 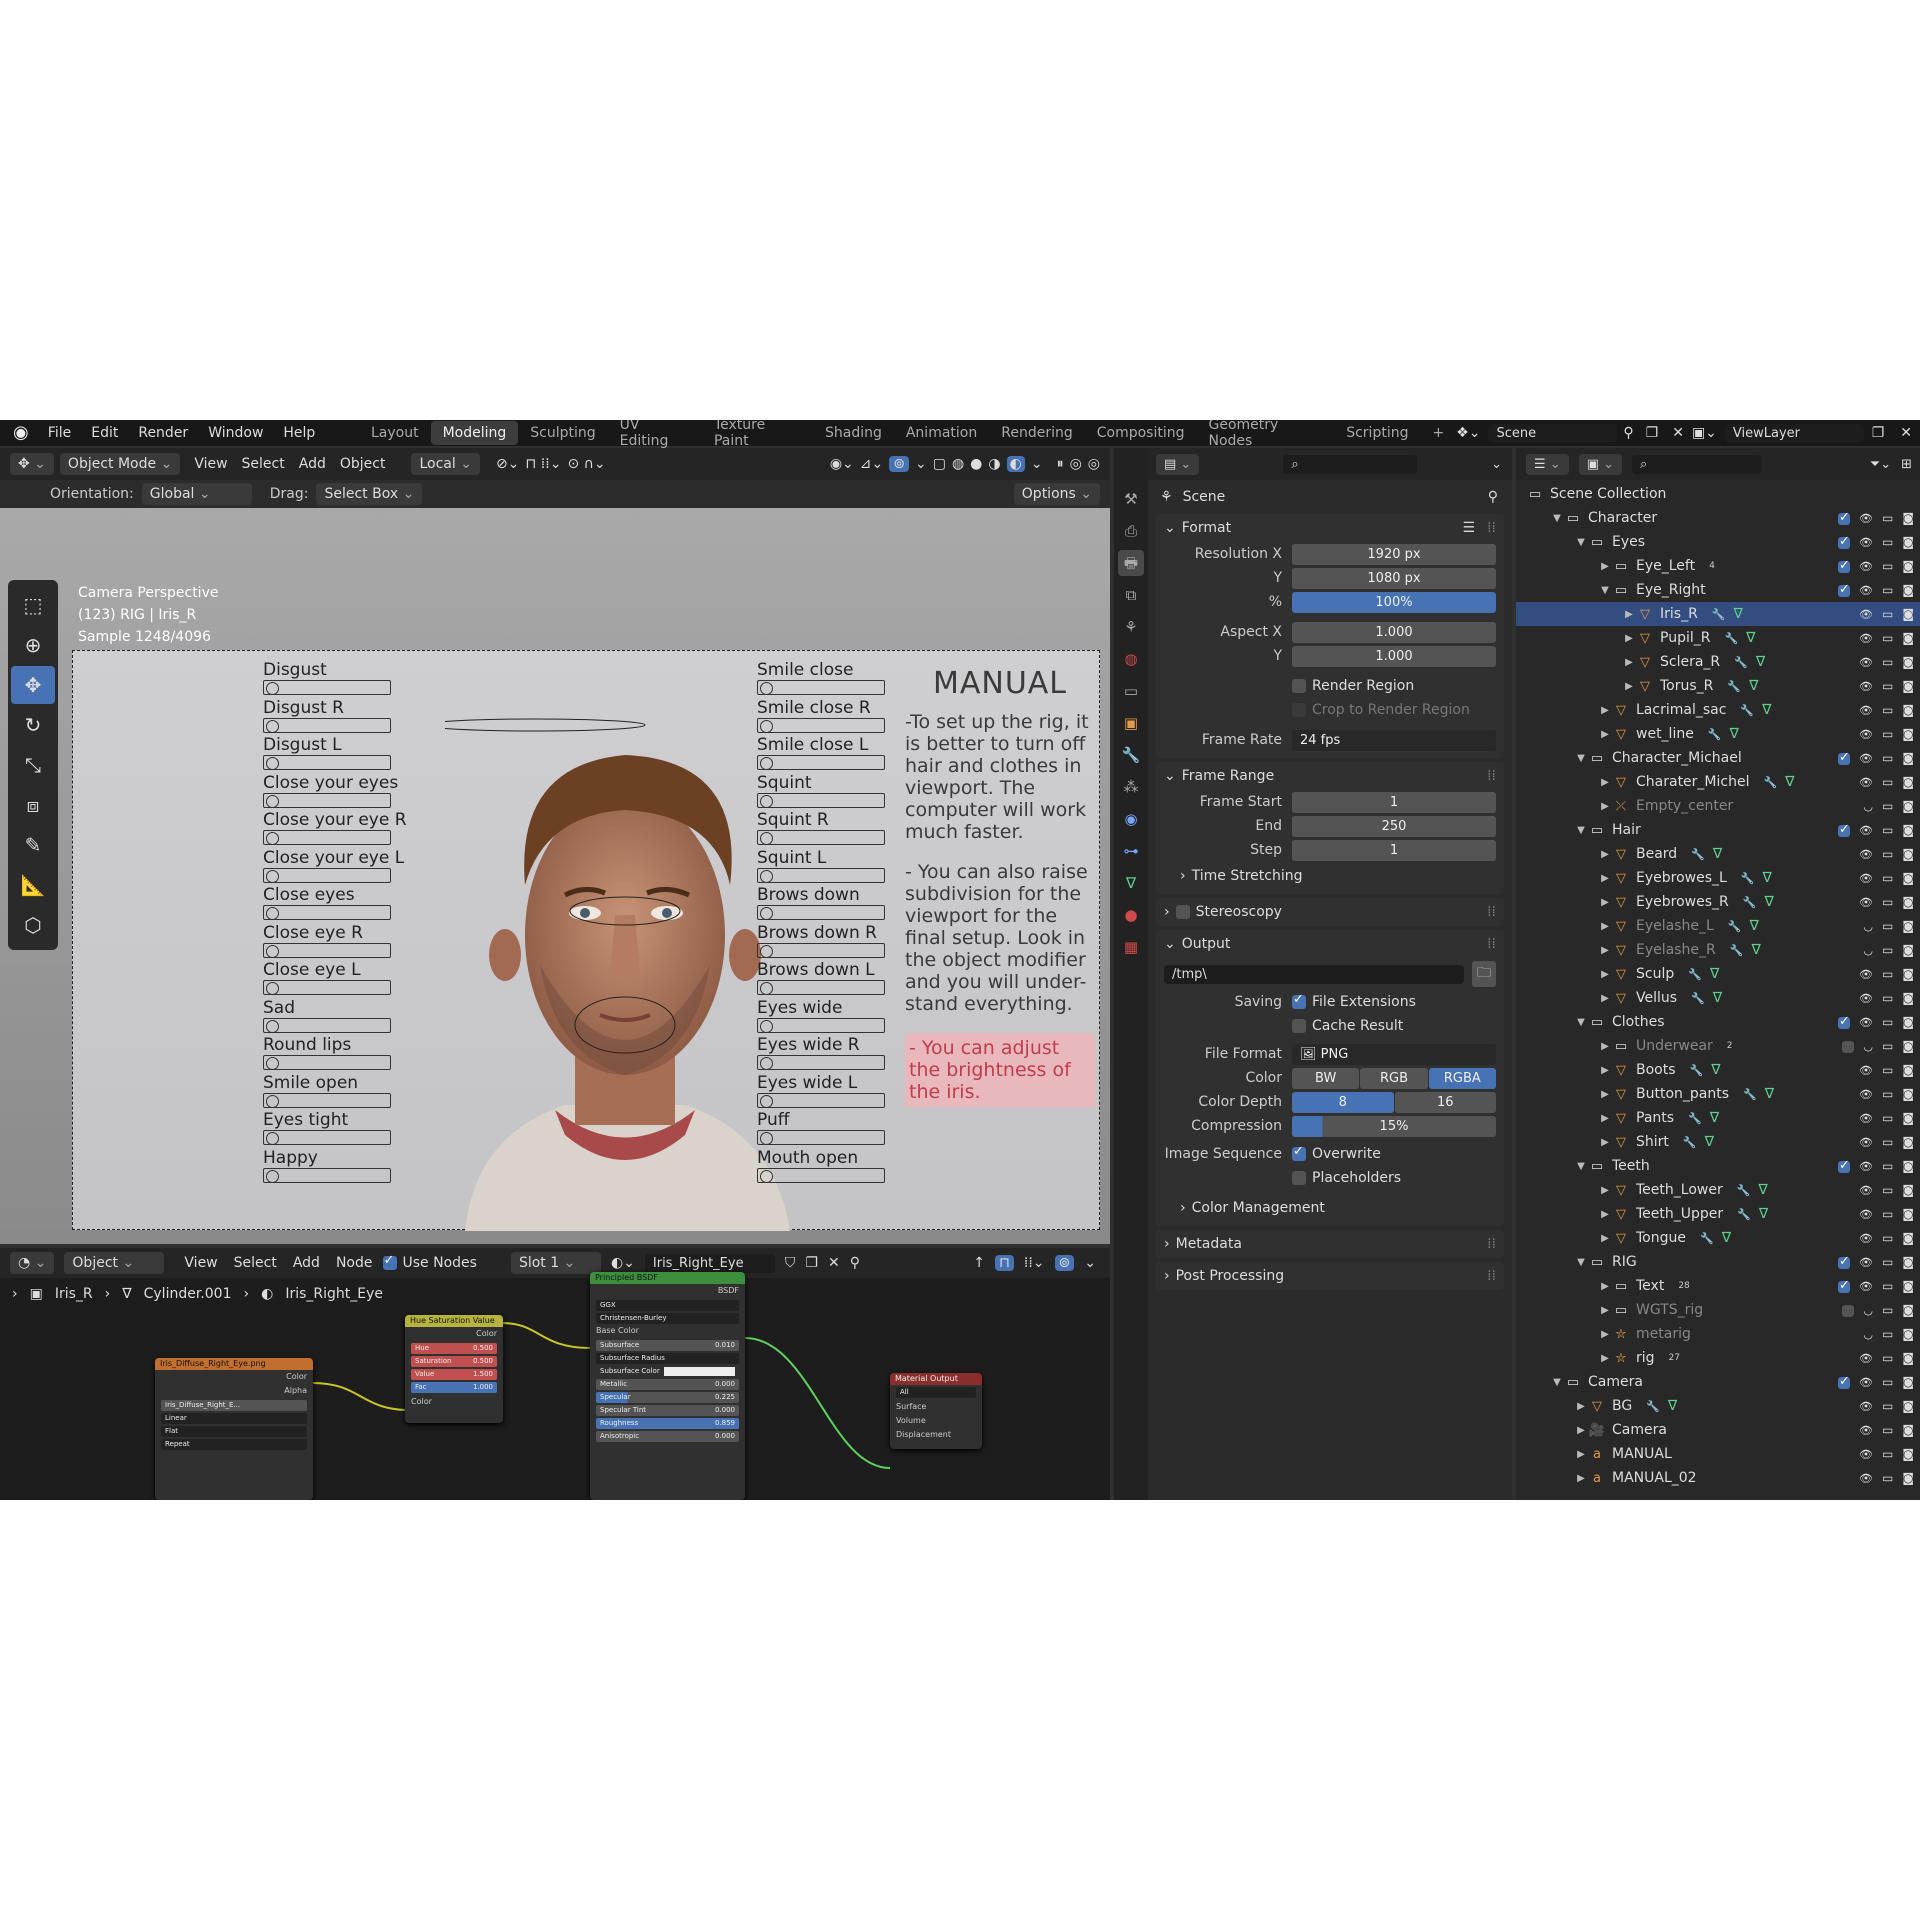 I want to click on outliner-row-pants: ▶ ▽ Pants 🔧 ∇ 👁 ▭ ◙, so click(x=1718, y=1118).